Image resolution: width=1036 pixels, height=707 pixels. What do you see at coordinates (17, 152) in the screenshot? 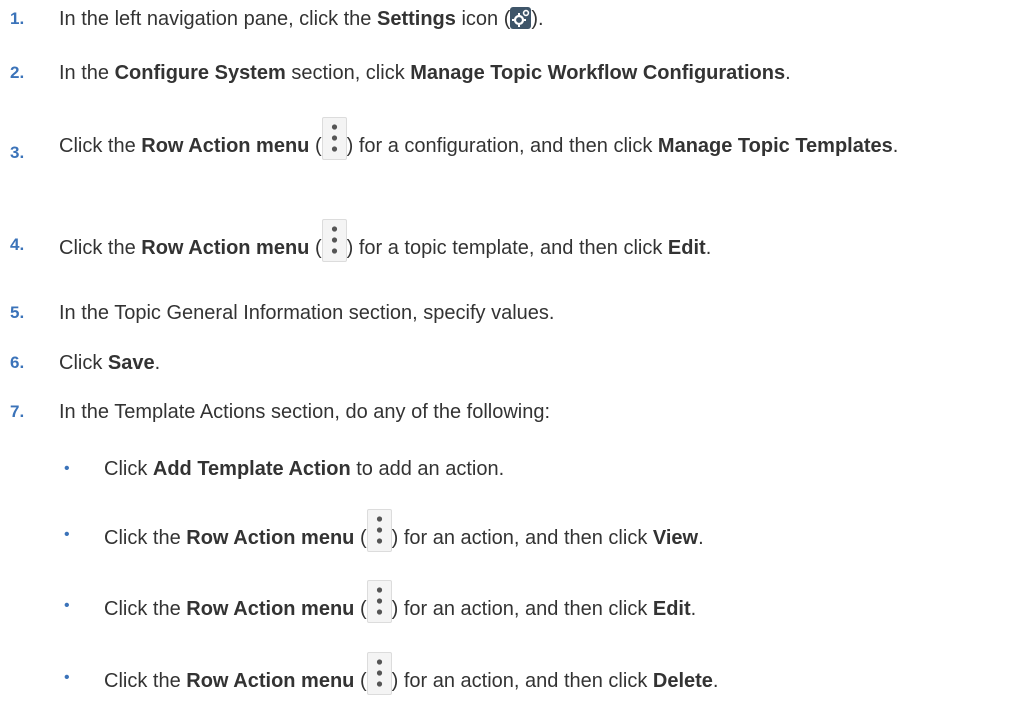
I see `step-number: 3.` at bounding box center [17, 152].